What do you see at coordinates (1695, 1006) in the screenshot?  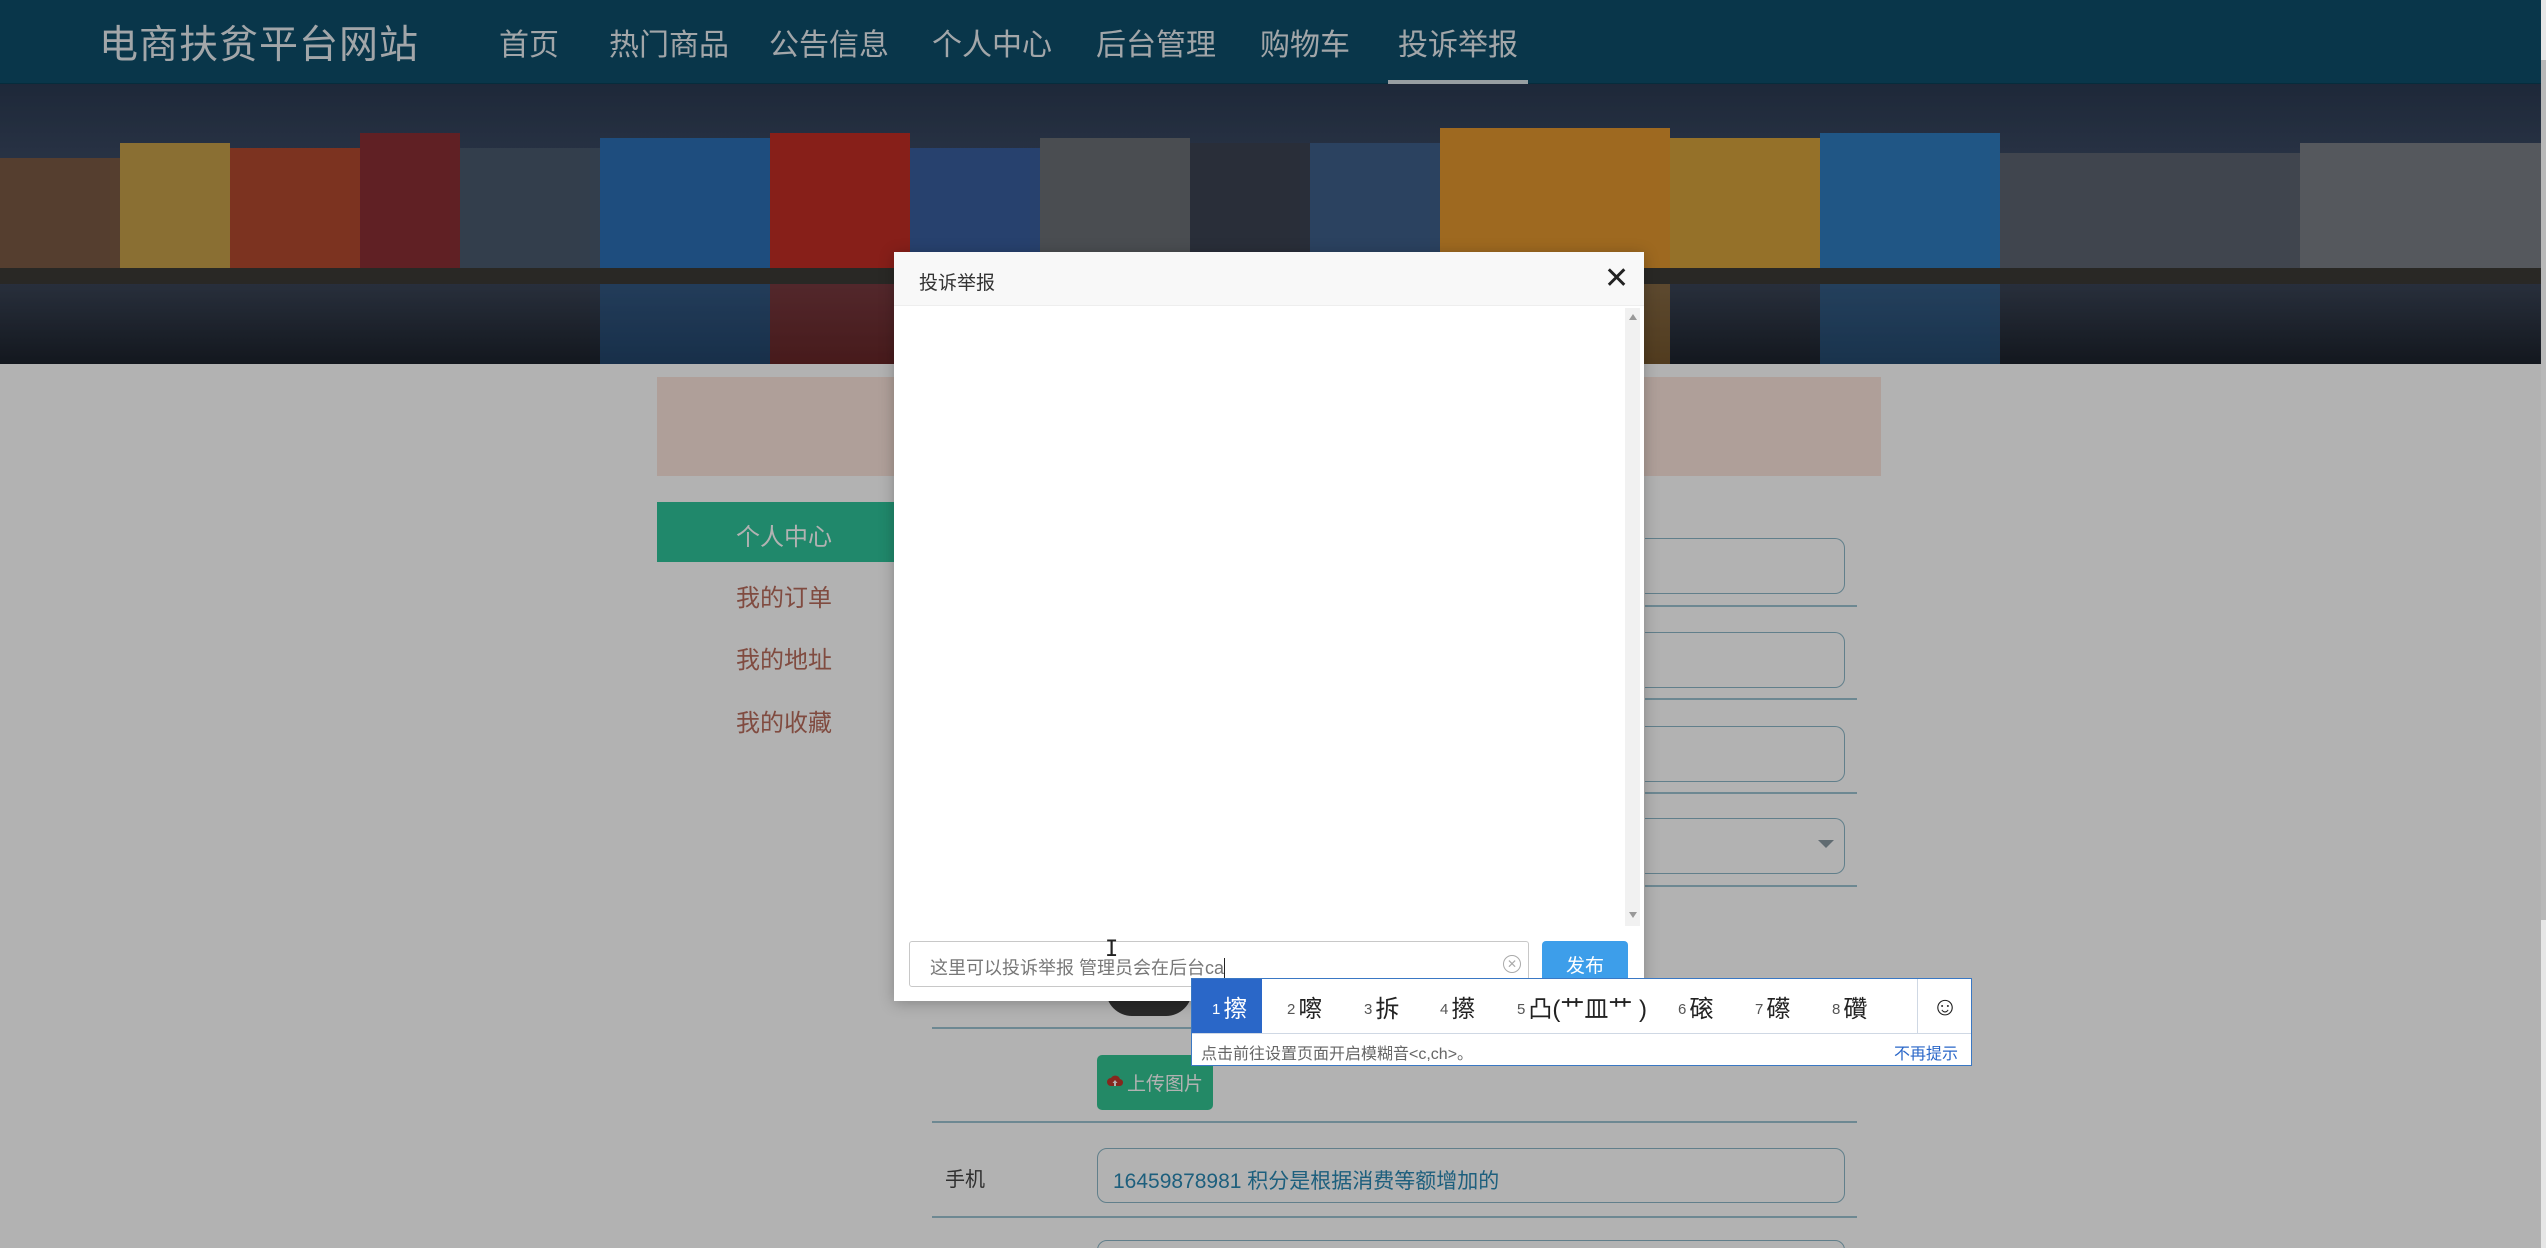 I see `ime-candidate-6: 6磙` at bounding box center [1695, 1006].